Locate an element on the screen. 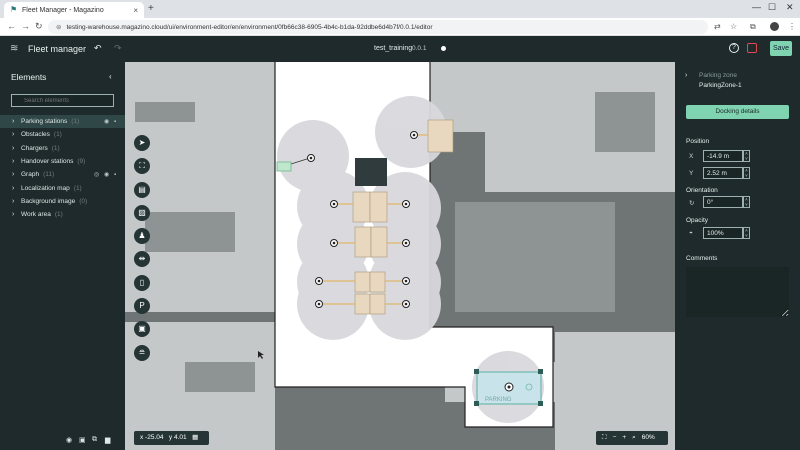  tree-item-parking-stations: › Parking stations (1) ◉ ▪ is located at coordinates (62, 121).